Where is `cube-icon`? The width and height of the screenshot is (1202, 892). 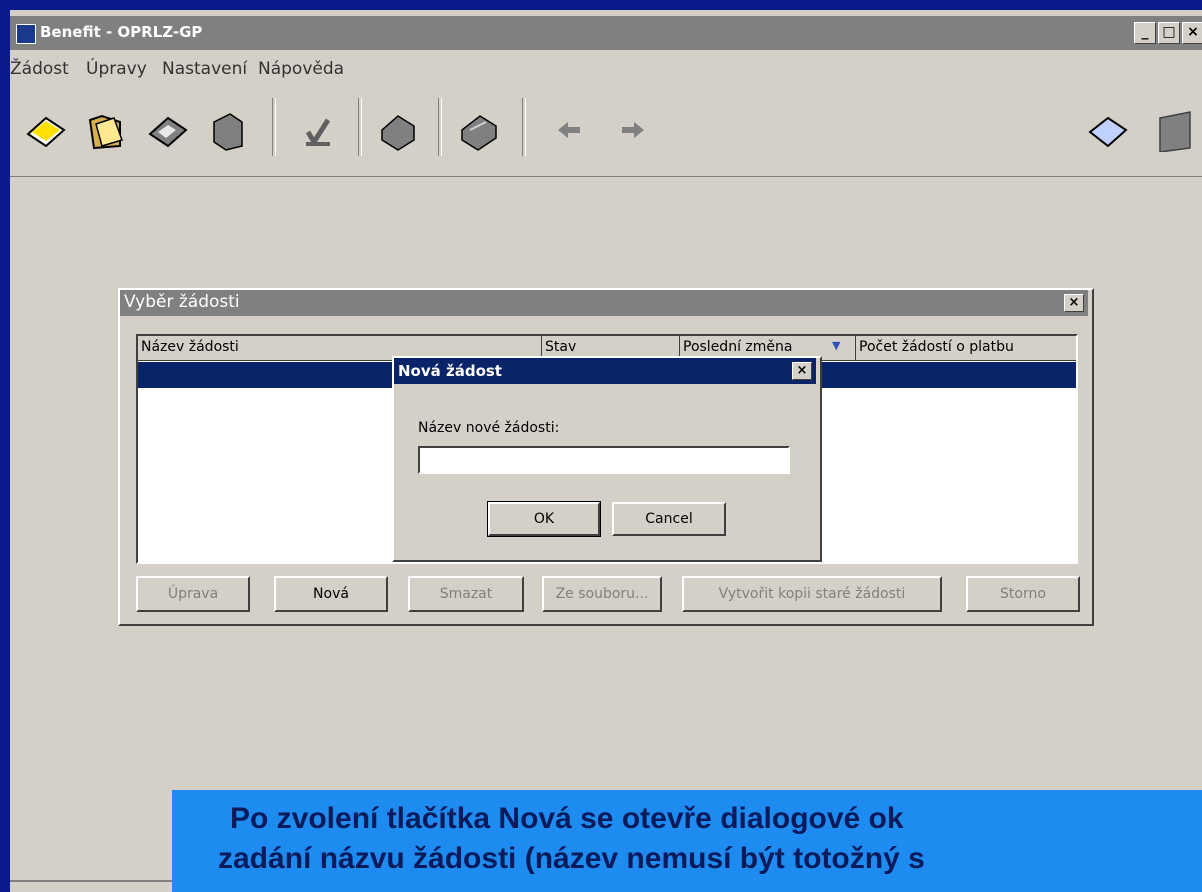
cube-icon is located at coordinates (228, 130).